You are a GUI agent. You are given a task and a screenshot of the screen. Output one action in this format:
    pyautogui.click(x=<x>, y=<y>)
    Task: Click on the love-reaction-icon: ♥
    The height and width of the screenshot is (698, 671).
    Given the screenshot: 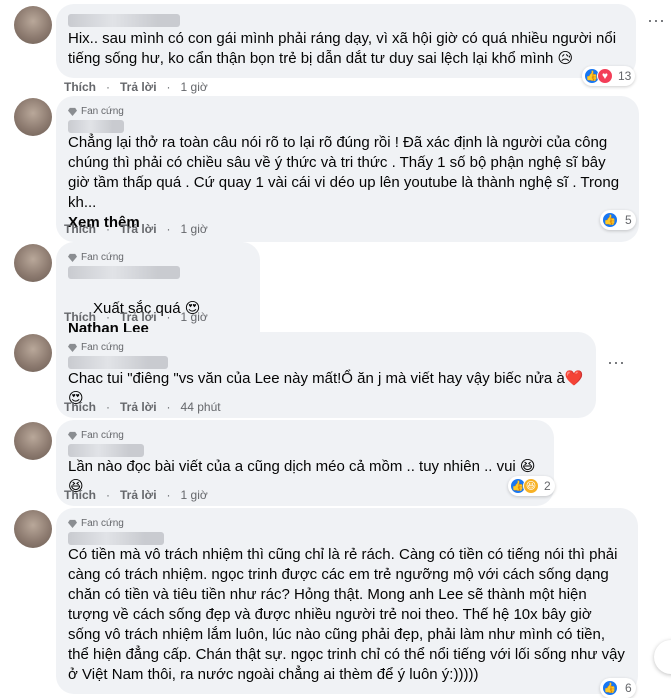 What is the action you would take?
    pyautogui.click(x=605, y=76)
    